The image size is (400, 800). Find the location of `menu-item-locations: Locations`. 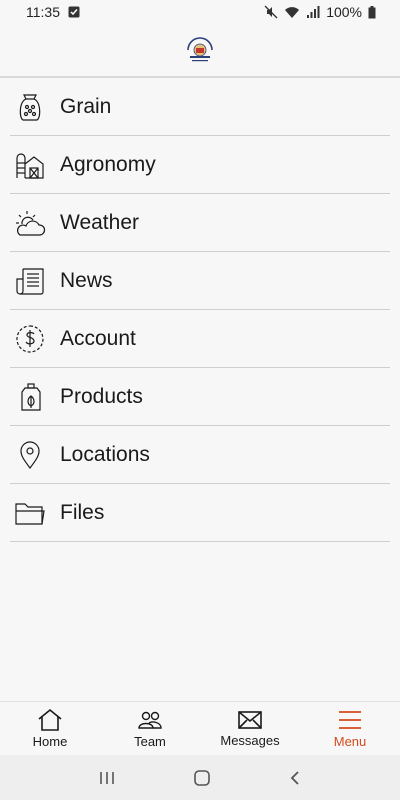

menu-item-locations: Locations is located at coordinates (200, 455).